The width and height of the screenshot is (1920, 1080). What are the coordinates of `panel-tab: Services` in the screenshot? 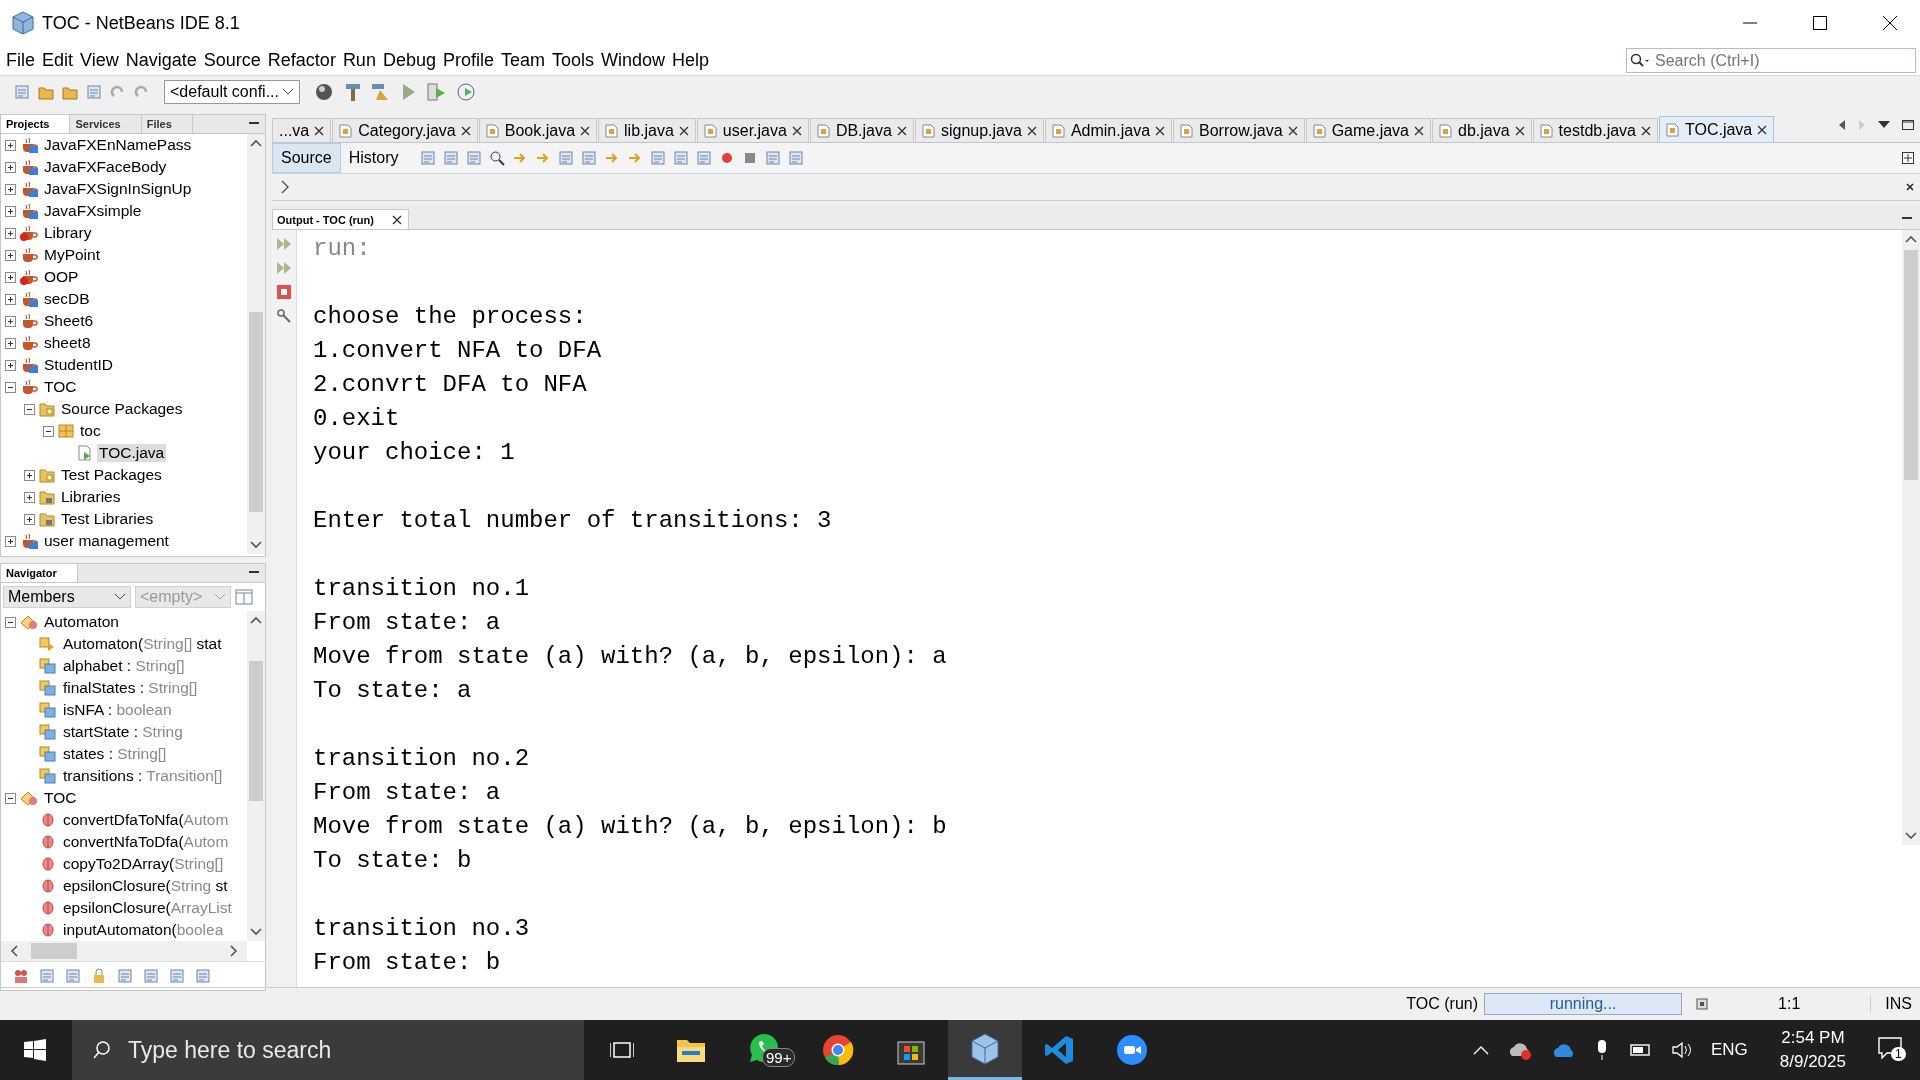 It's located at (106, 124).